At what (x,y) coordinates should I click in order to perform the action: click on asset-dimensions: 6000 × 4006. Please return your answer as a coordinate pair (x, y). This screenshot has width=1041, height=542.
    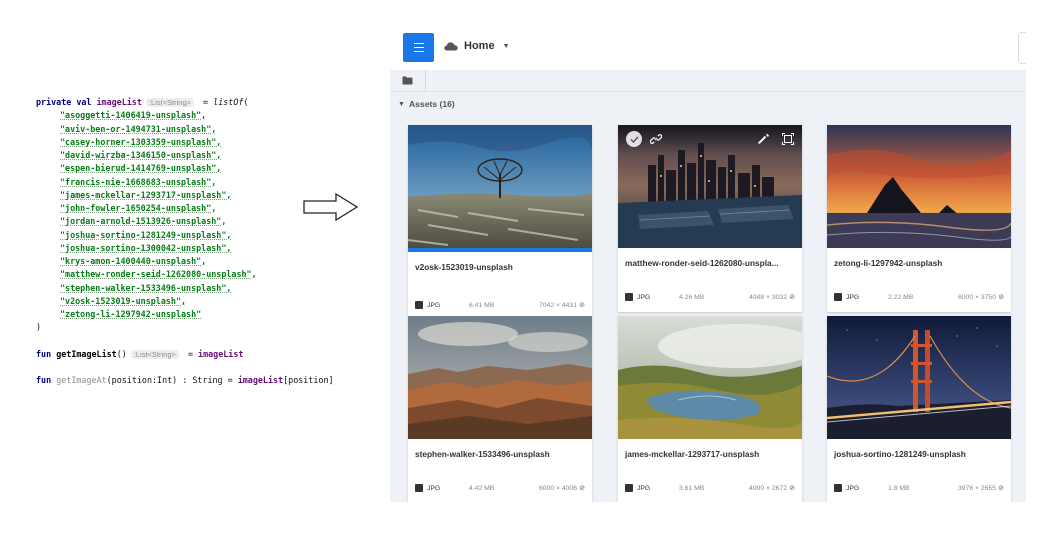
    Looking at the image, I should click on (558, 488).